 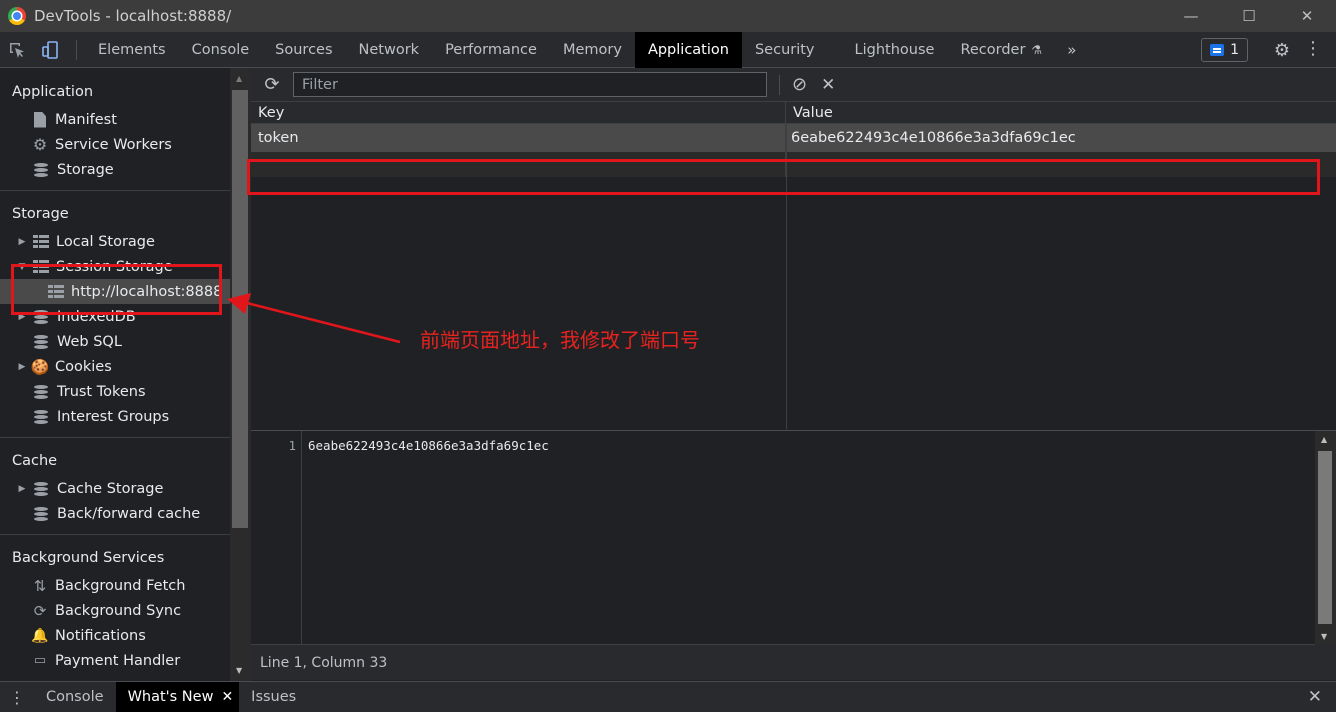 What do you see at coordinates (828, 85) in the screenshot?
I see `delete-selected-icon: ✕` at bounding box center [828, 85].